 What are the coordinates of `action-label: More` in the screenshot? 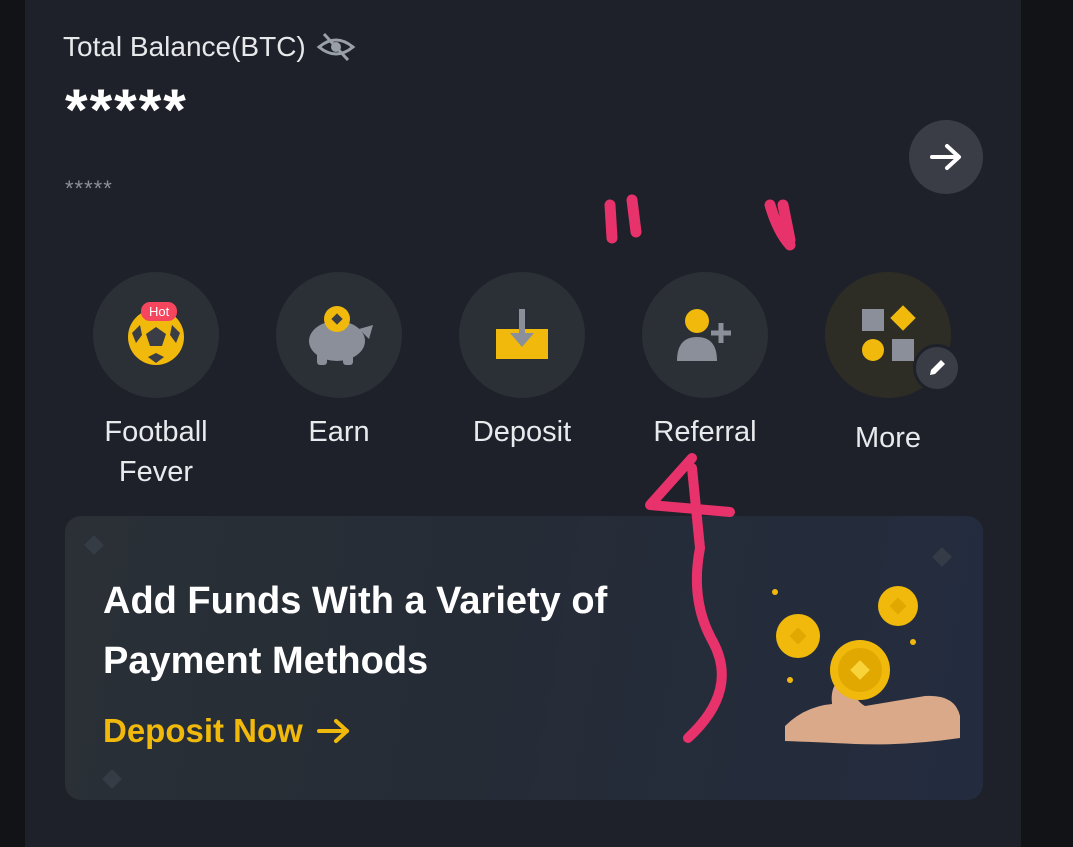 It's located at (888, 438).